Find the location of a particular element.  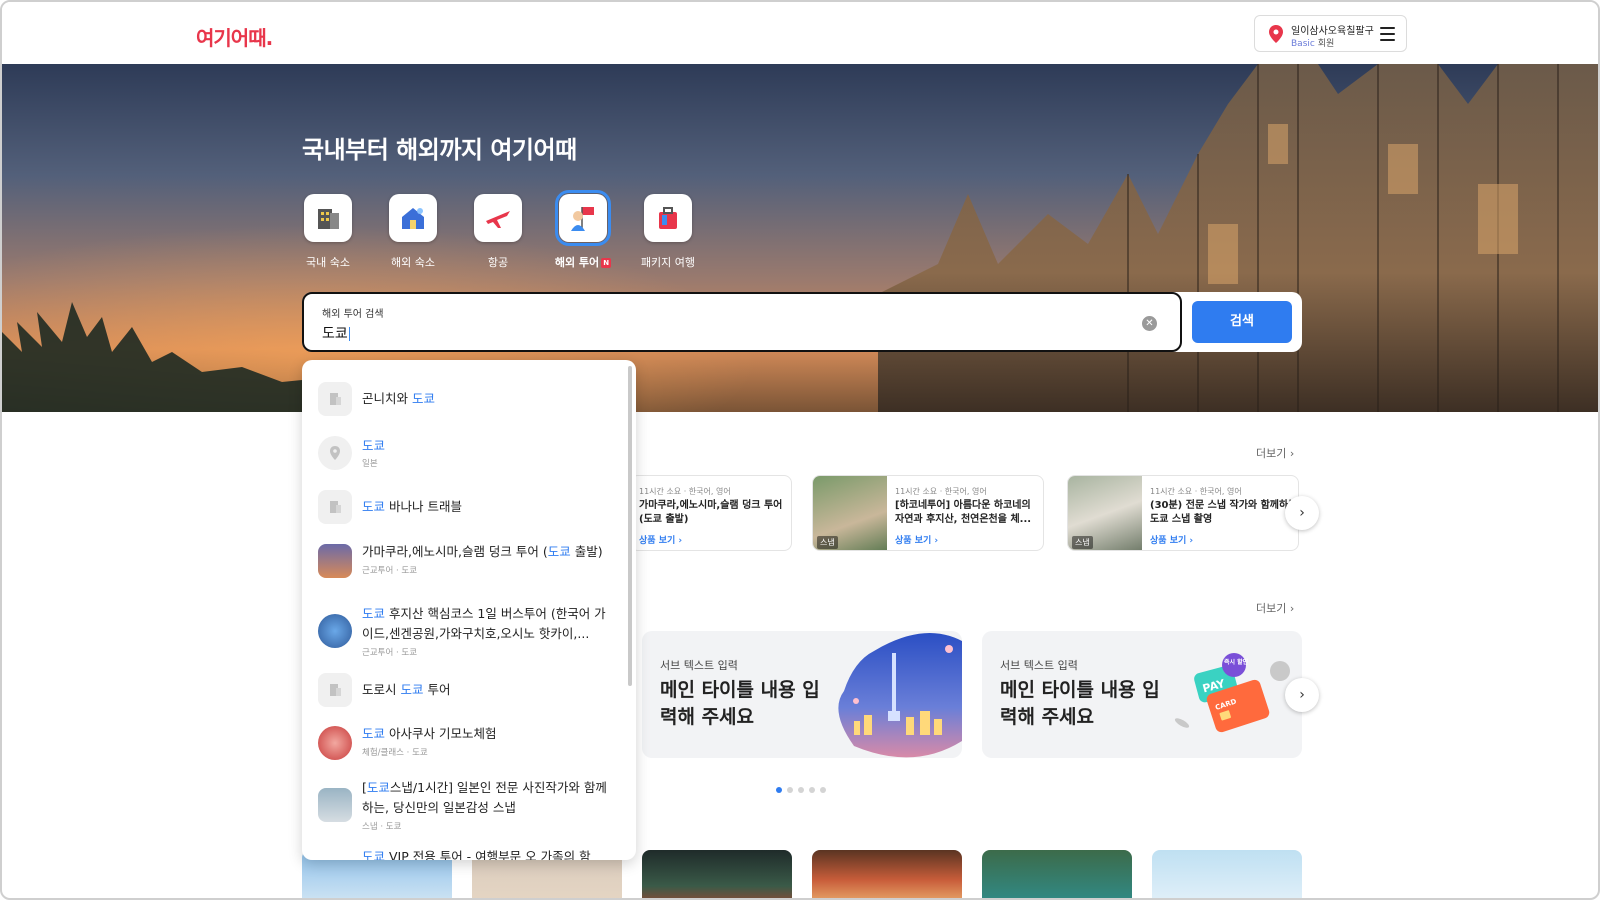

search-button: 검색 is located at coordinates (1242, 322).